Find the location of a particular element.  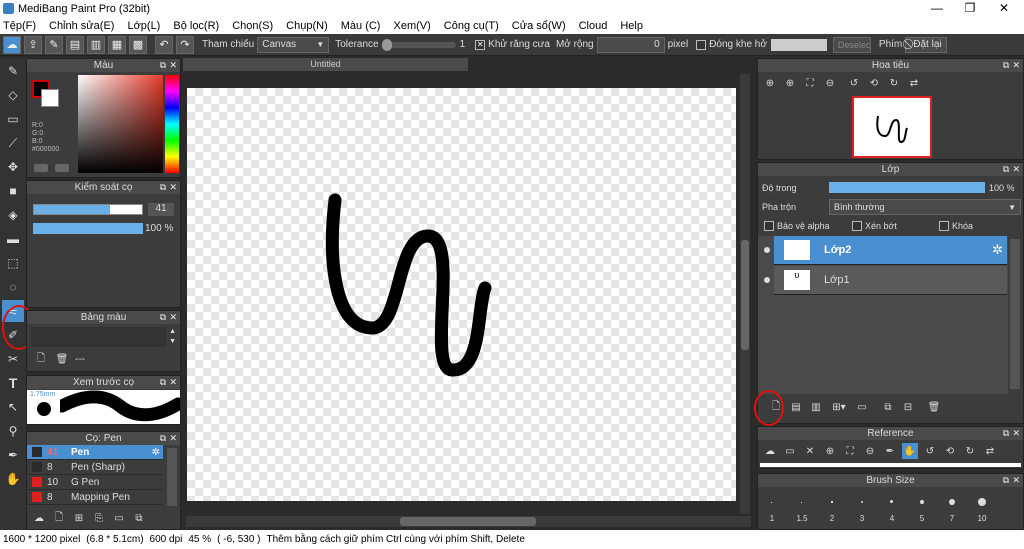

brush-item-mapping-pen: 8 Mapping Pen is located at coordinates (95, 497).